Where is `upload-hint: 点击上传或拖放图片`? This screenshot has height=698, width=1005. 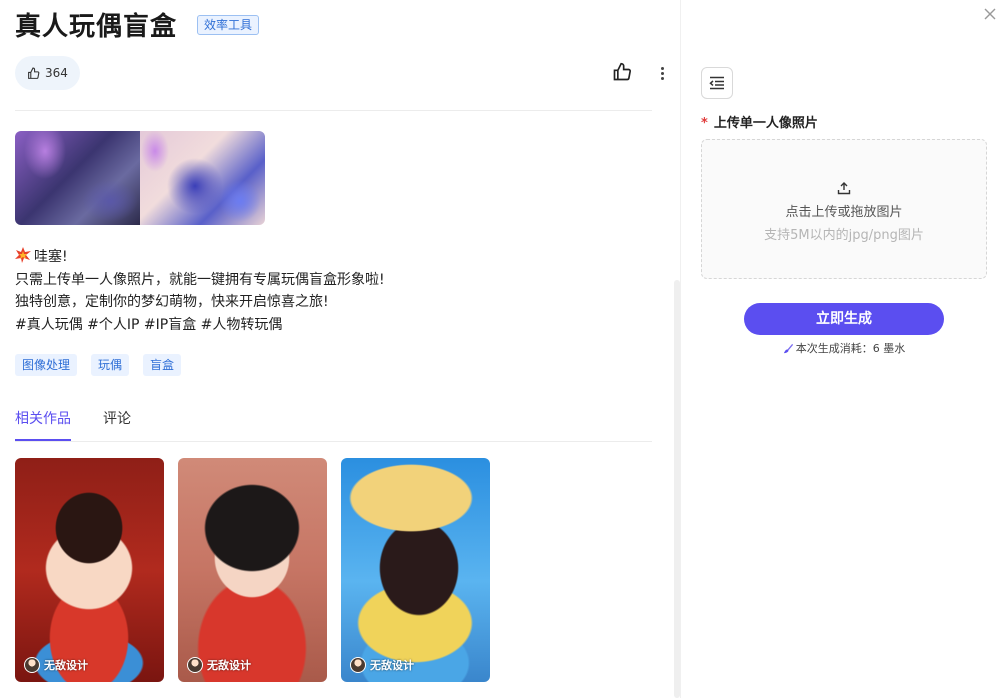
upload-hint: 点击上传或拖放图片 is located at coordinates (844, 212).